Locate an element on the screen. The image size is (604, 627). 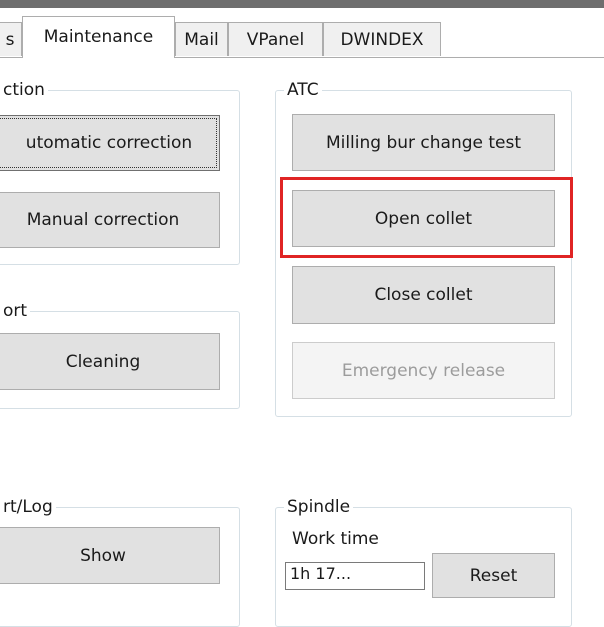
close-collet-button: Close collet is located at coordinates (423, 295).